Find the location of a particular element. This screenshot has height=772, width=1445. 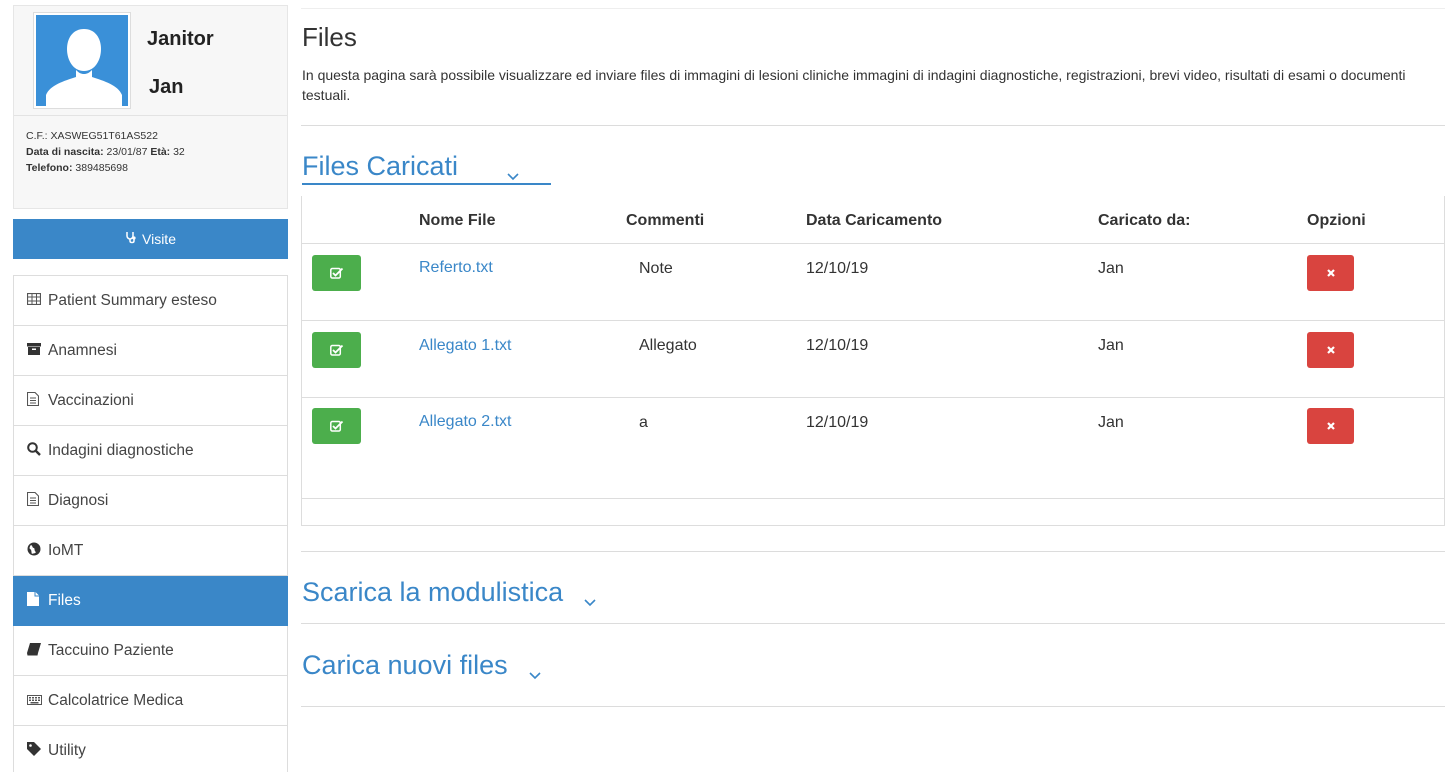

sidebar-item-vaccinazioni: Vaccinazioni is located at coordinates (150, 401).